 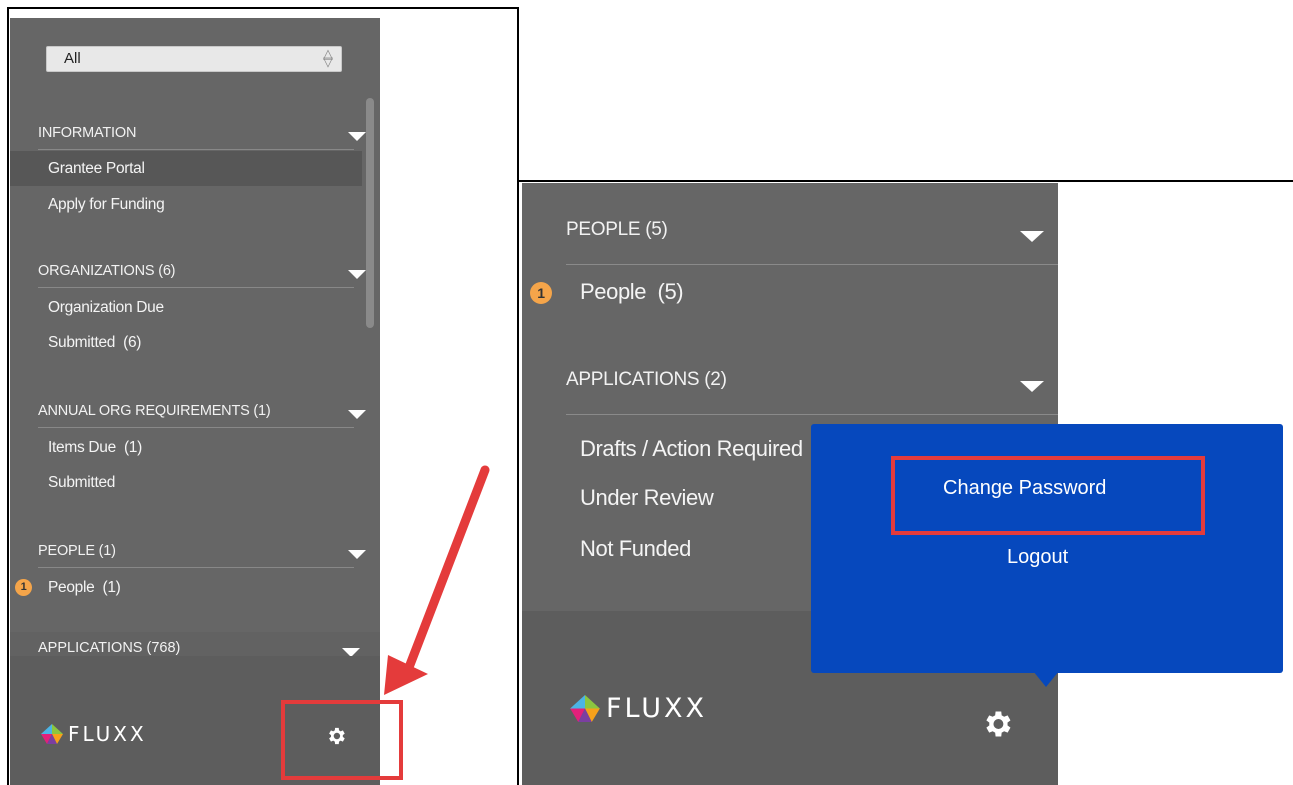 I want to click on change-password-highlight-box, so click(x=1048, y=495).